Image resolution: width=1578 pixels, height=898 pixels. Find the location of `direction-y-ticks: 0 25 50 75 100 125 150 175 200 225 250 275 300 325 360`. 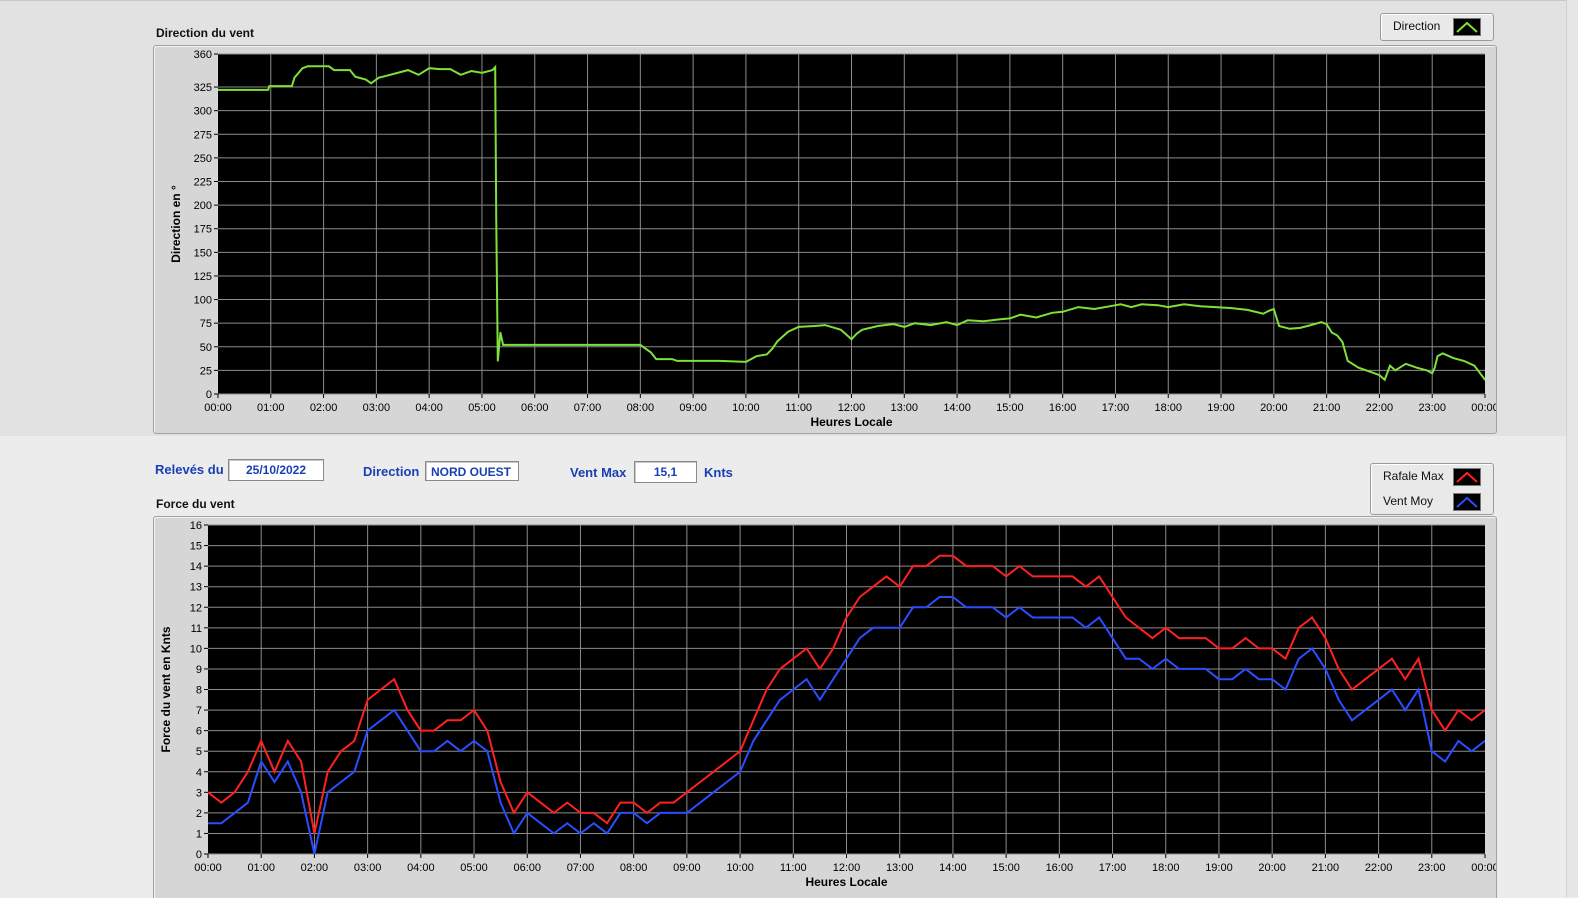

direction-y-ticks: 0 25 50 75 100 125 150 175 200 225 250 275 300 325 360 is located at coordinates (206, 225).